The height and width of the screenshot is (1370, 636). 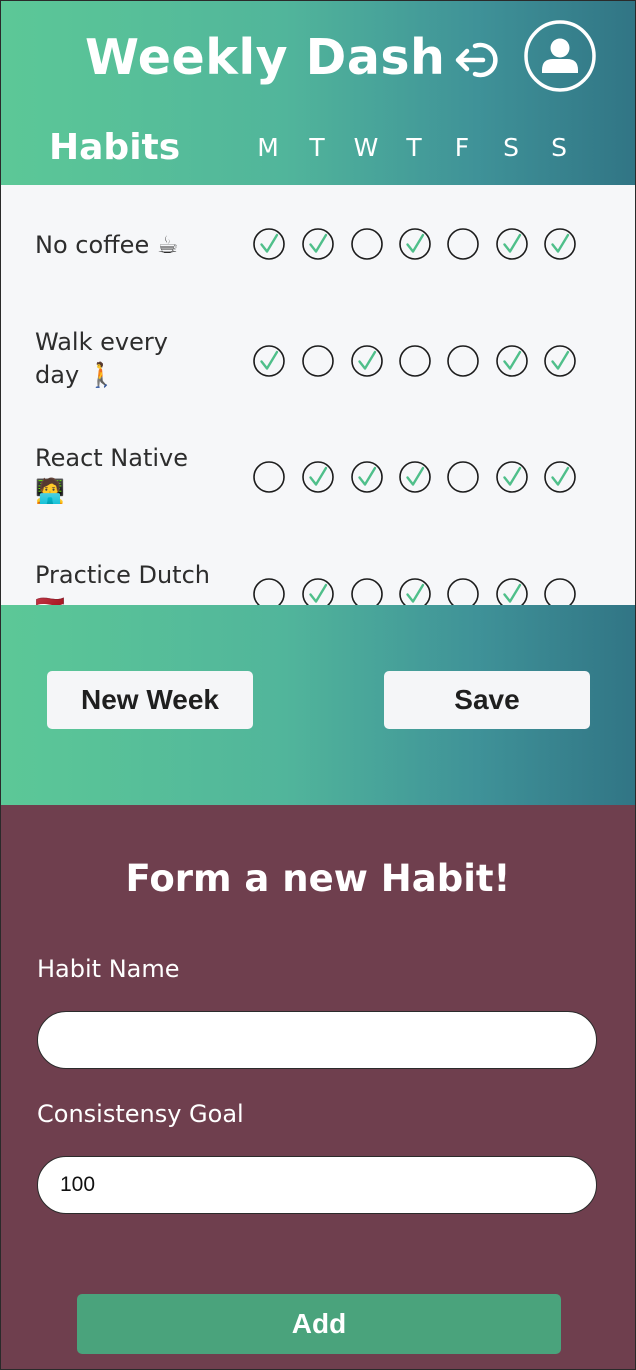 I want to click on app-title: Weekly Dash, so click(x=265, y=57).